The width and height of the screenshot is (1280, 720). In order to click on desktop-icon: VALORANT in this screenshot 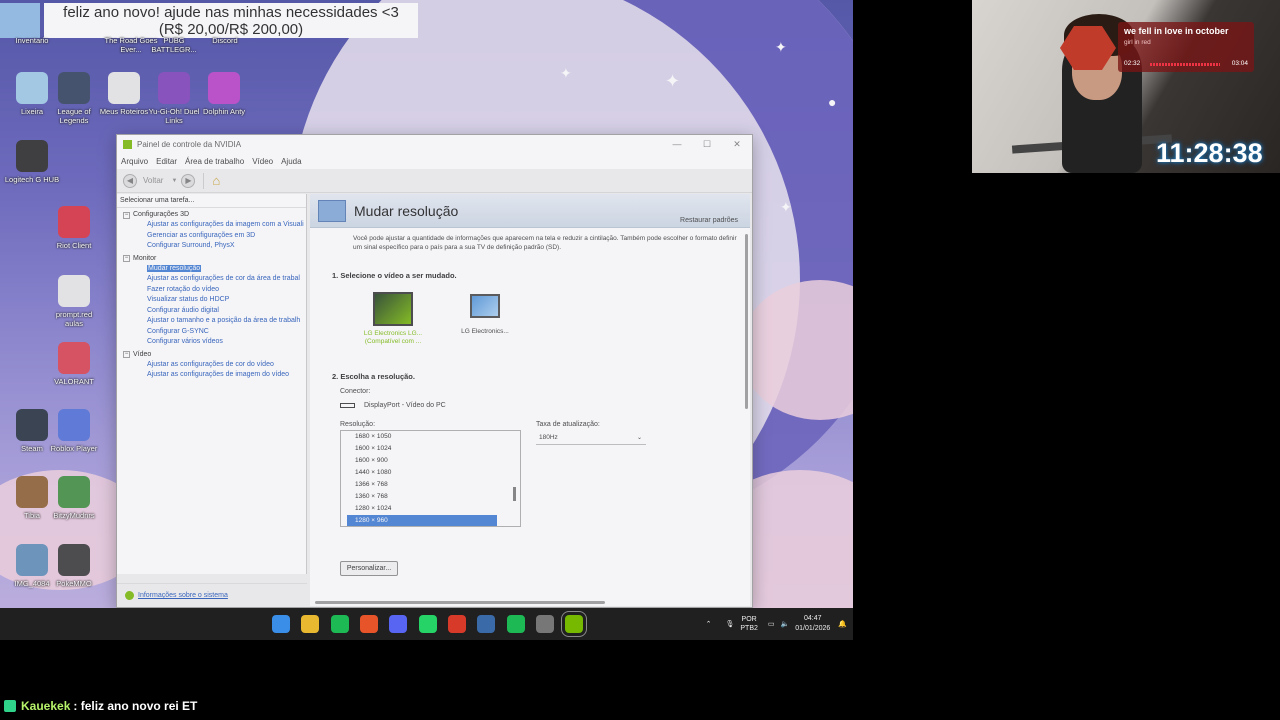, I will do `click(74, 364)`.